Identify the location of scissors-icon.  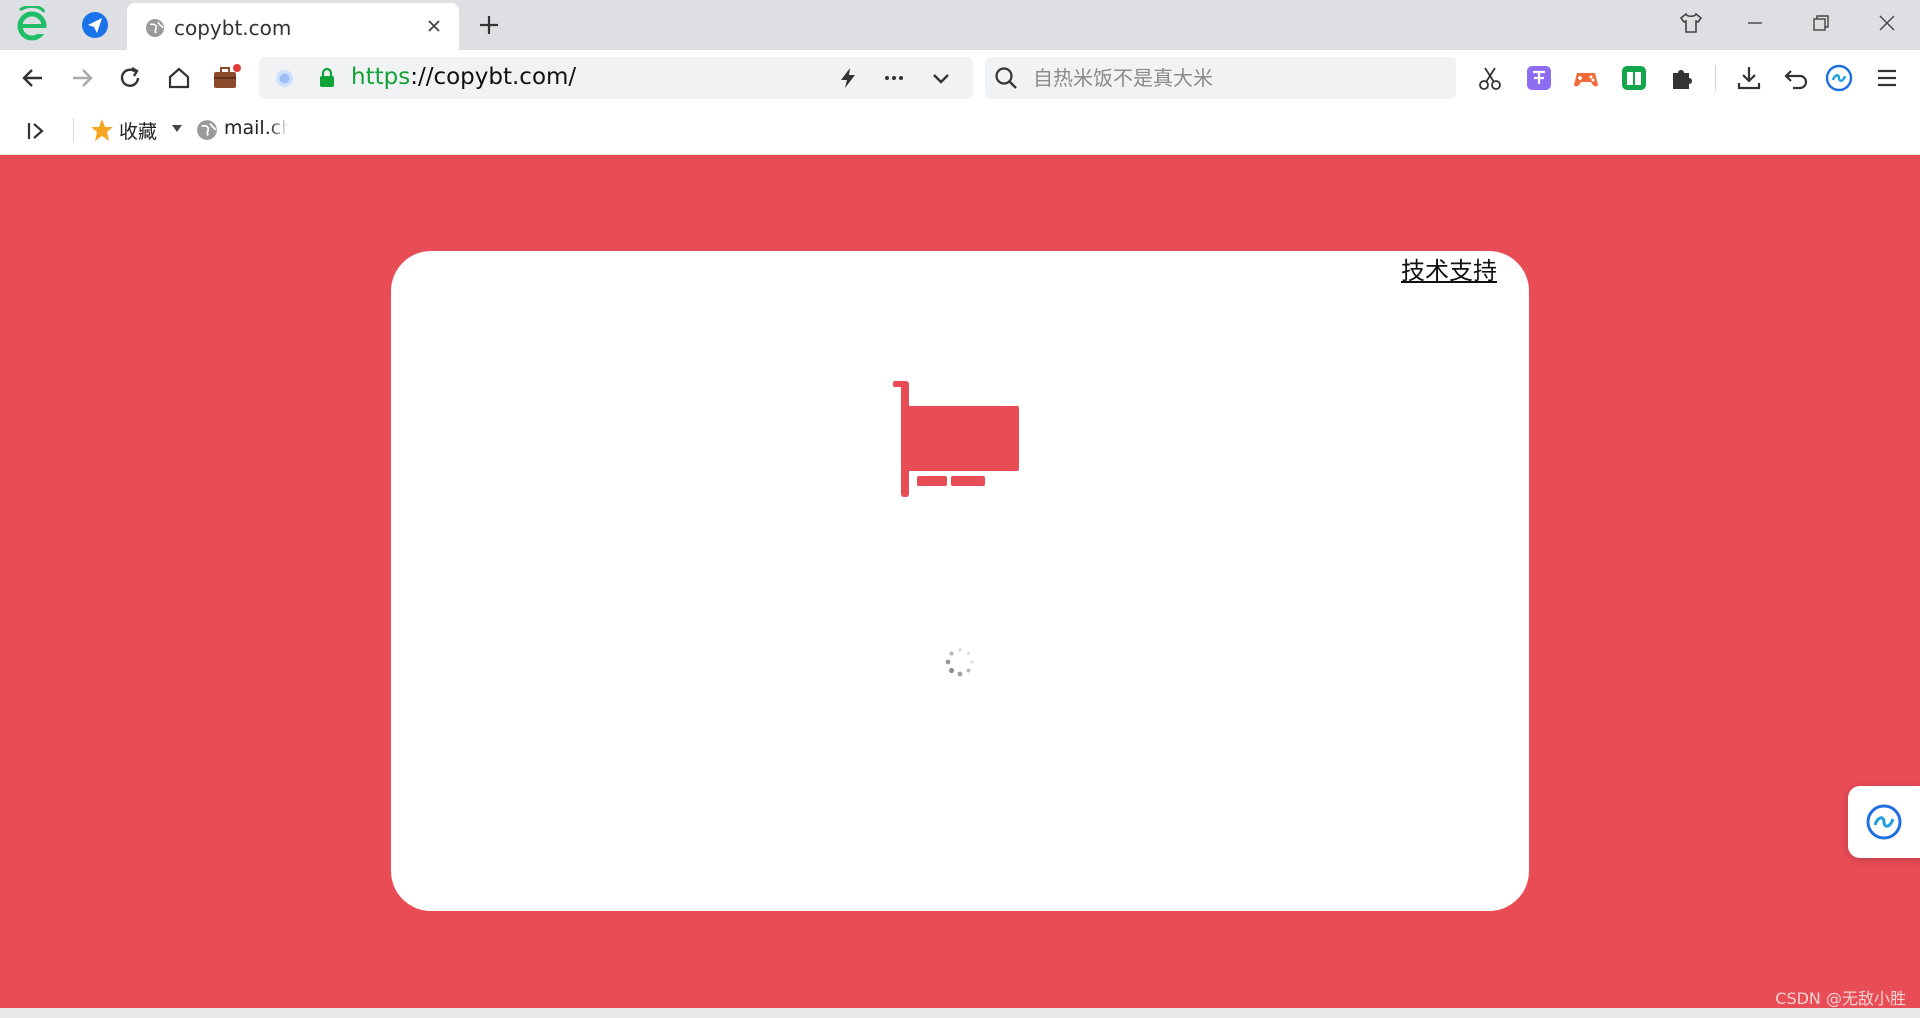
(1490, 78).